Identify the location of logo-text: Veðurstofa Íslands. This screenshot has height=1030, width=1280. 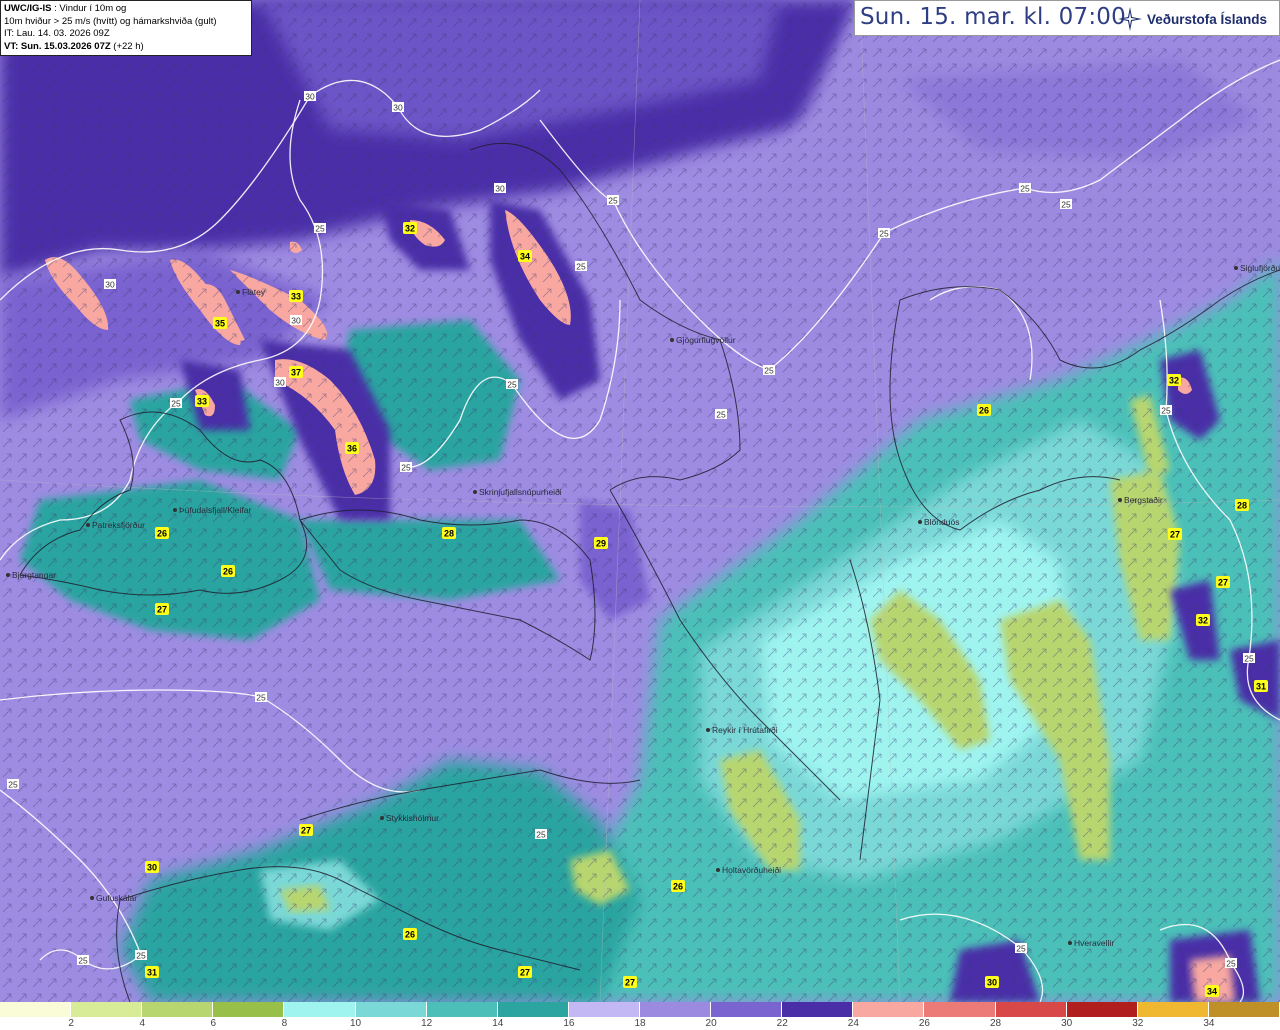
(1207, 19).